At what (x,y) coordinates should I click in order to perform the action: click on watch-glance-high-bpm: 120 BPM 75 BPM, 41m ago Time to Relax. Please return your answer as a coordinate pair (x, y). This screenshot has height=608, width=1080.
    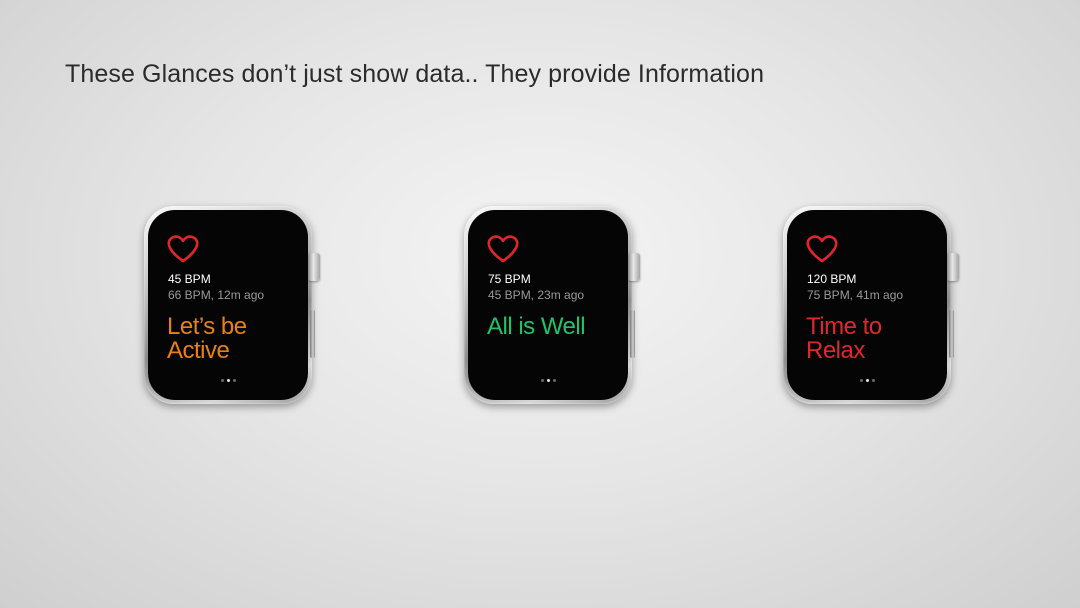
    Looking at the image, I should click on (873, 306).